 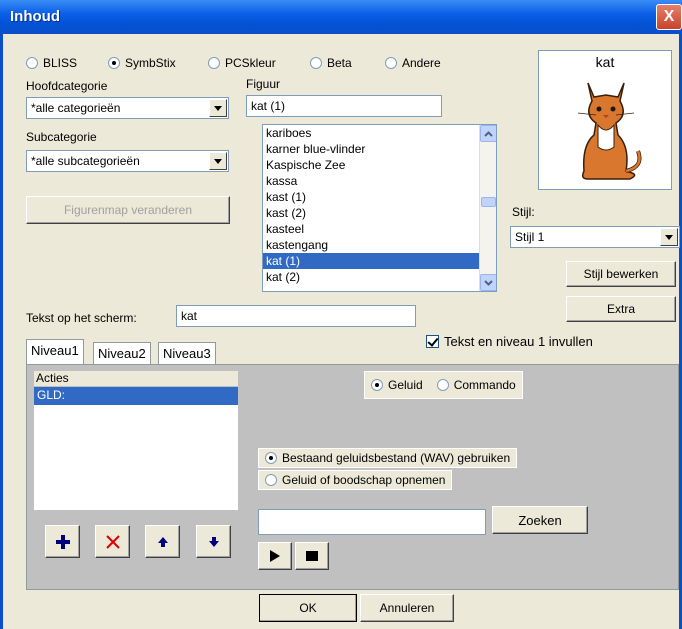 I want to click on radio-bliss: BLISS, so click(x=51, y=63).